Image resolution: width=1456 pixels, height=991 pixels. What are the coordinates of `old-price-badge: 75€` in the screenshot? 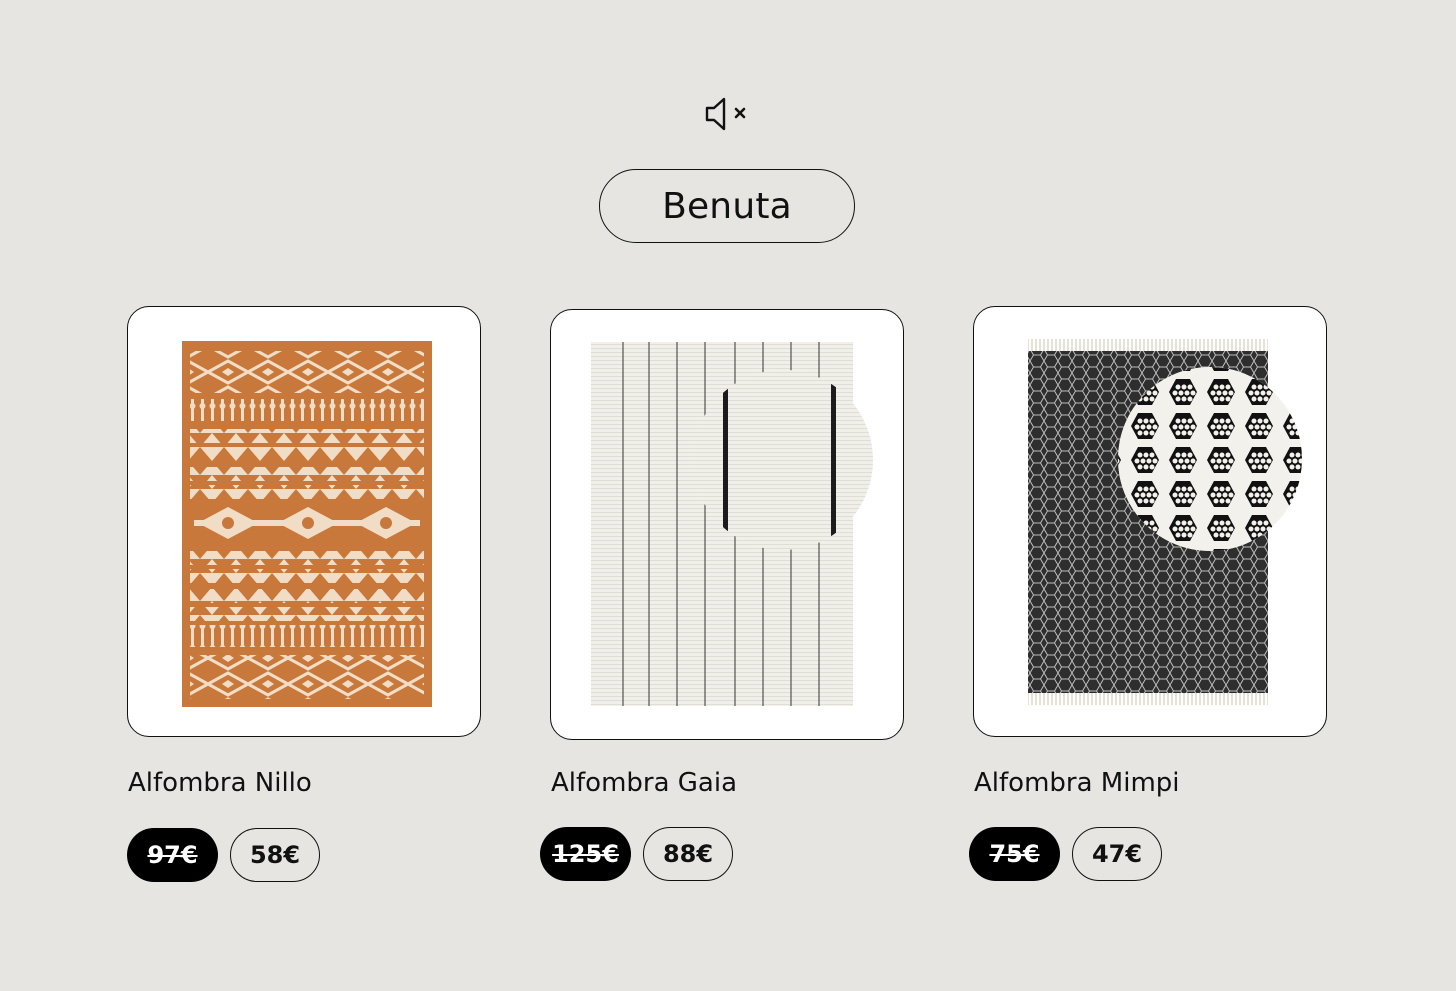 It's located at (1014, 854).